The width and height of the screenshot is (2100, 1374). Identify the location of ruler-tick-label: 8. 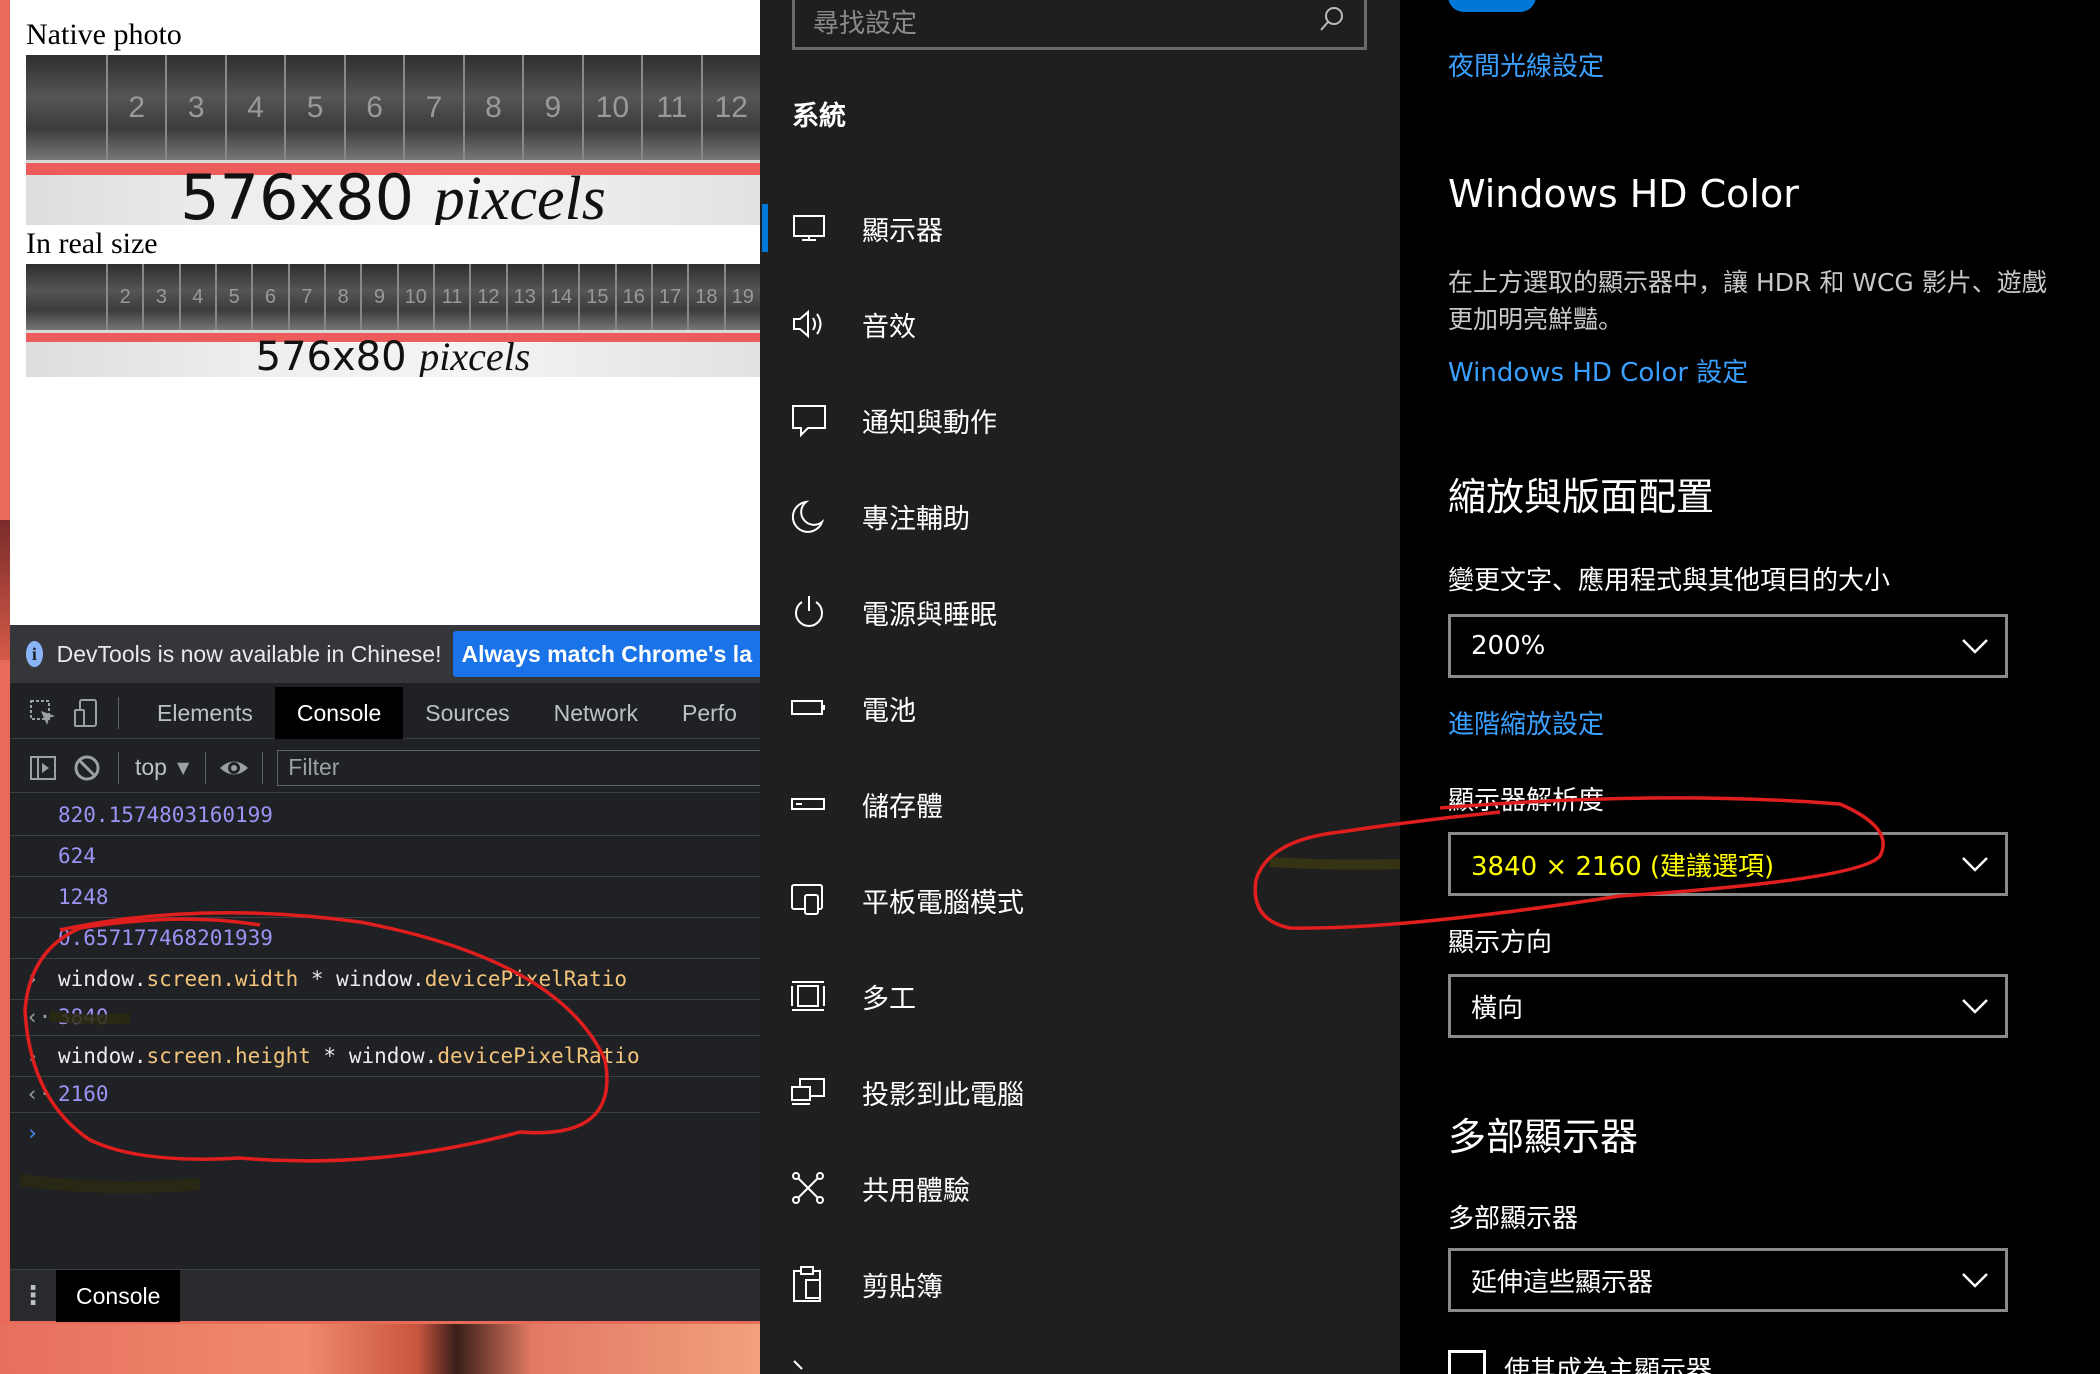
(492, 107).